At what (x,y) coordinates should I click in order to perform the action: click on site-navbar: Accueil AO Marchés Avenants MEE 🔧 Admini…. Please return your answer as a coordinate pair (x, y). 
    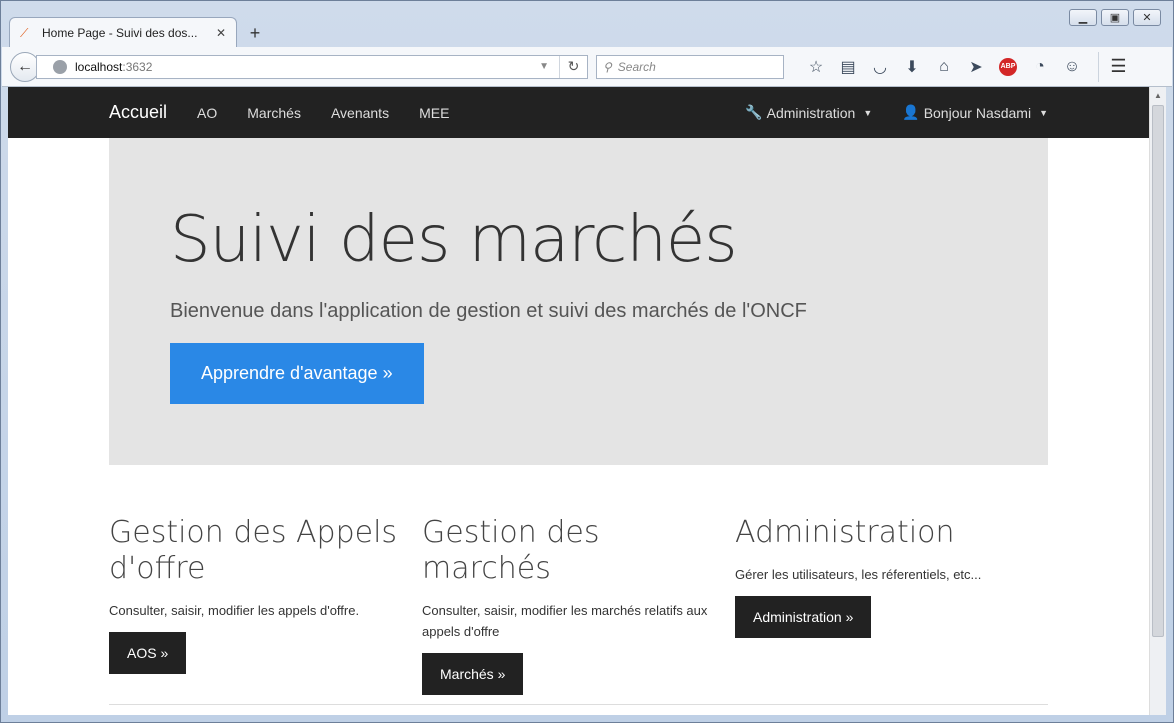
    Looking at the image, I should click on (578, 112).